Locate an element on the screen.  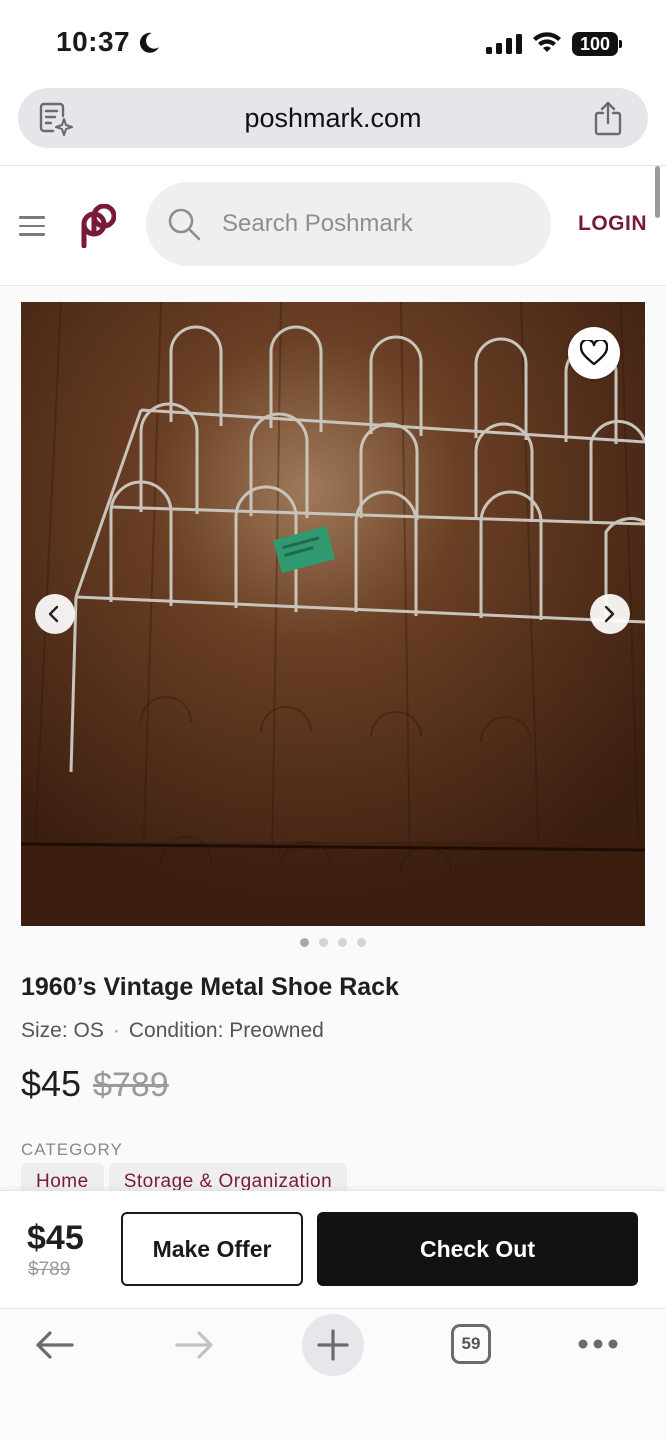
more-options-icon is located at coordinates (598, 1344).